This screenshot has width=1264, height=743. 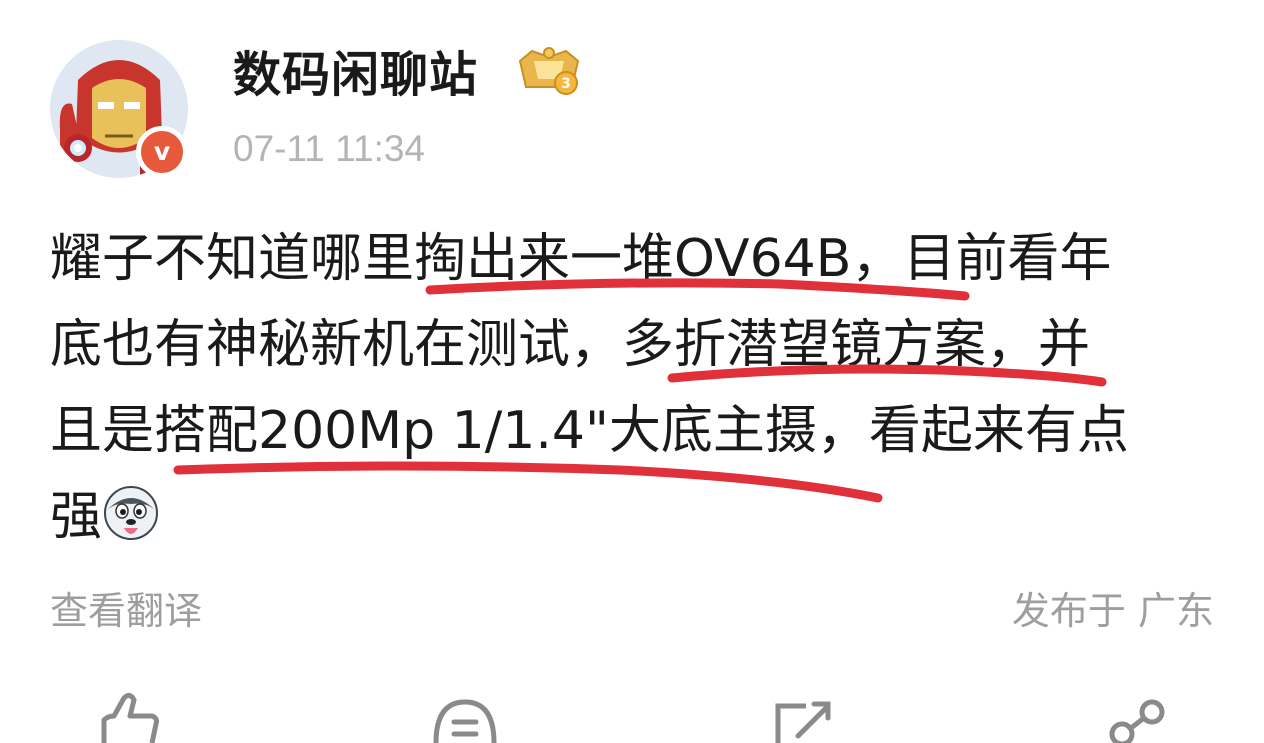 I want to click on share-icon, so click(x=1139, y=716).